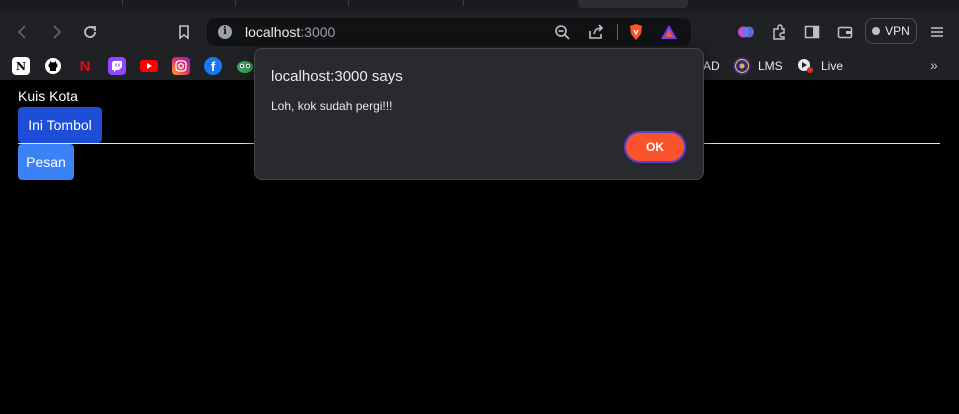  I want to click on omnibox-divider, so click(617, 32).